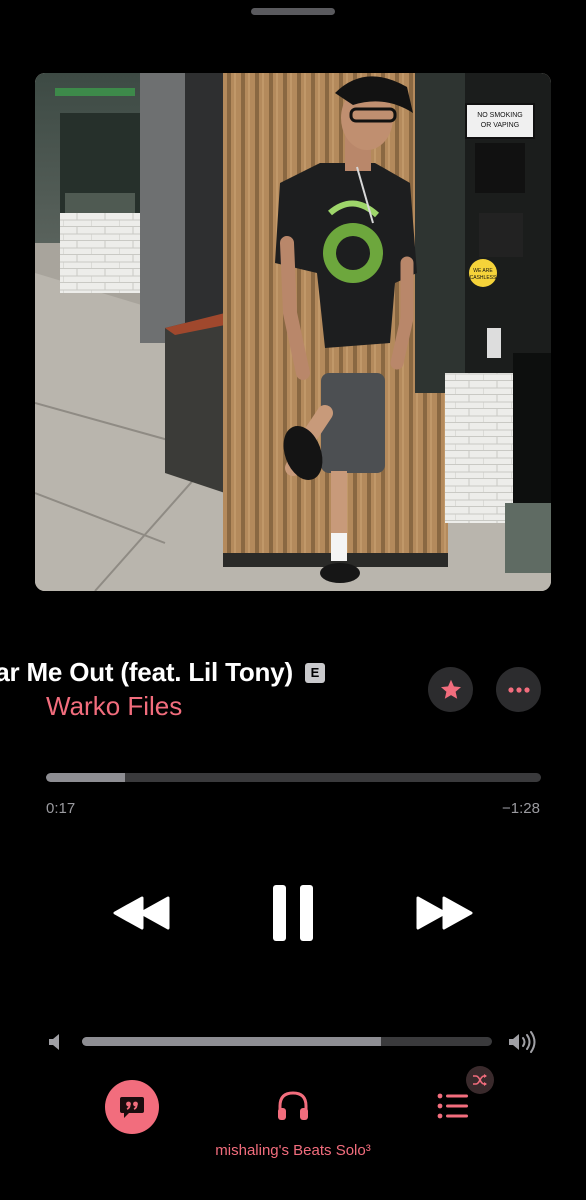  What do you see at coordinates (293, 1150) in the screenshot?
I see `output-device-label: mishaling's Beats Solo³` at bounding box center [293, 1150].